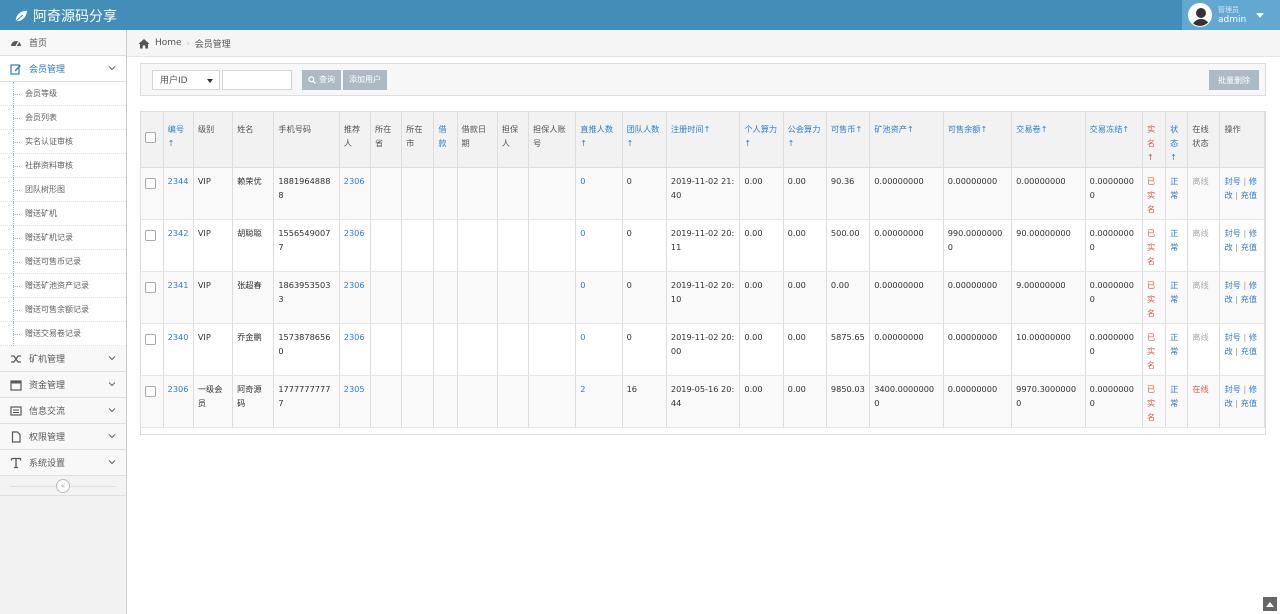  What do you see at coordinates (1048, 140) in the screenshot?
I see `column-header: 交易卷↑` at bounding box center [1048, 140].